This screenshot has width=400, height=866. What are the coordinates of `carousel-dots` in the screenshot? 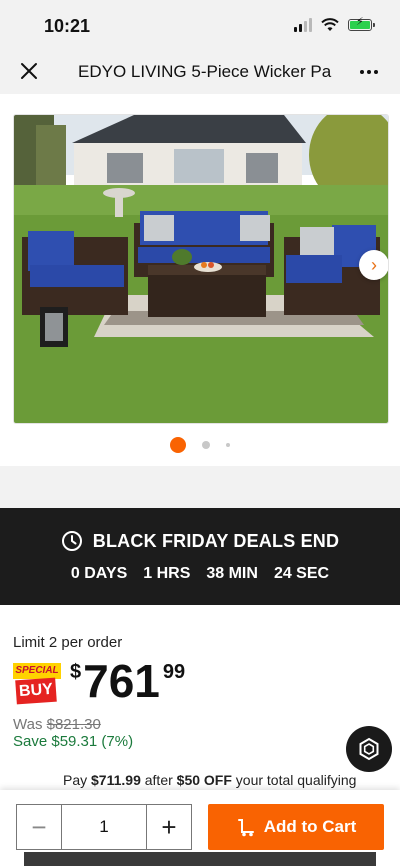 It's located at (200, 445).